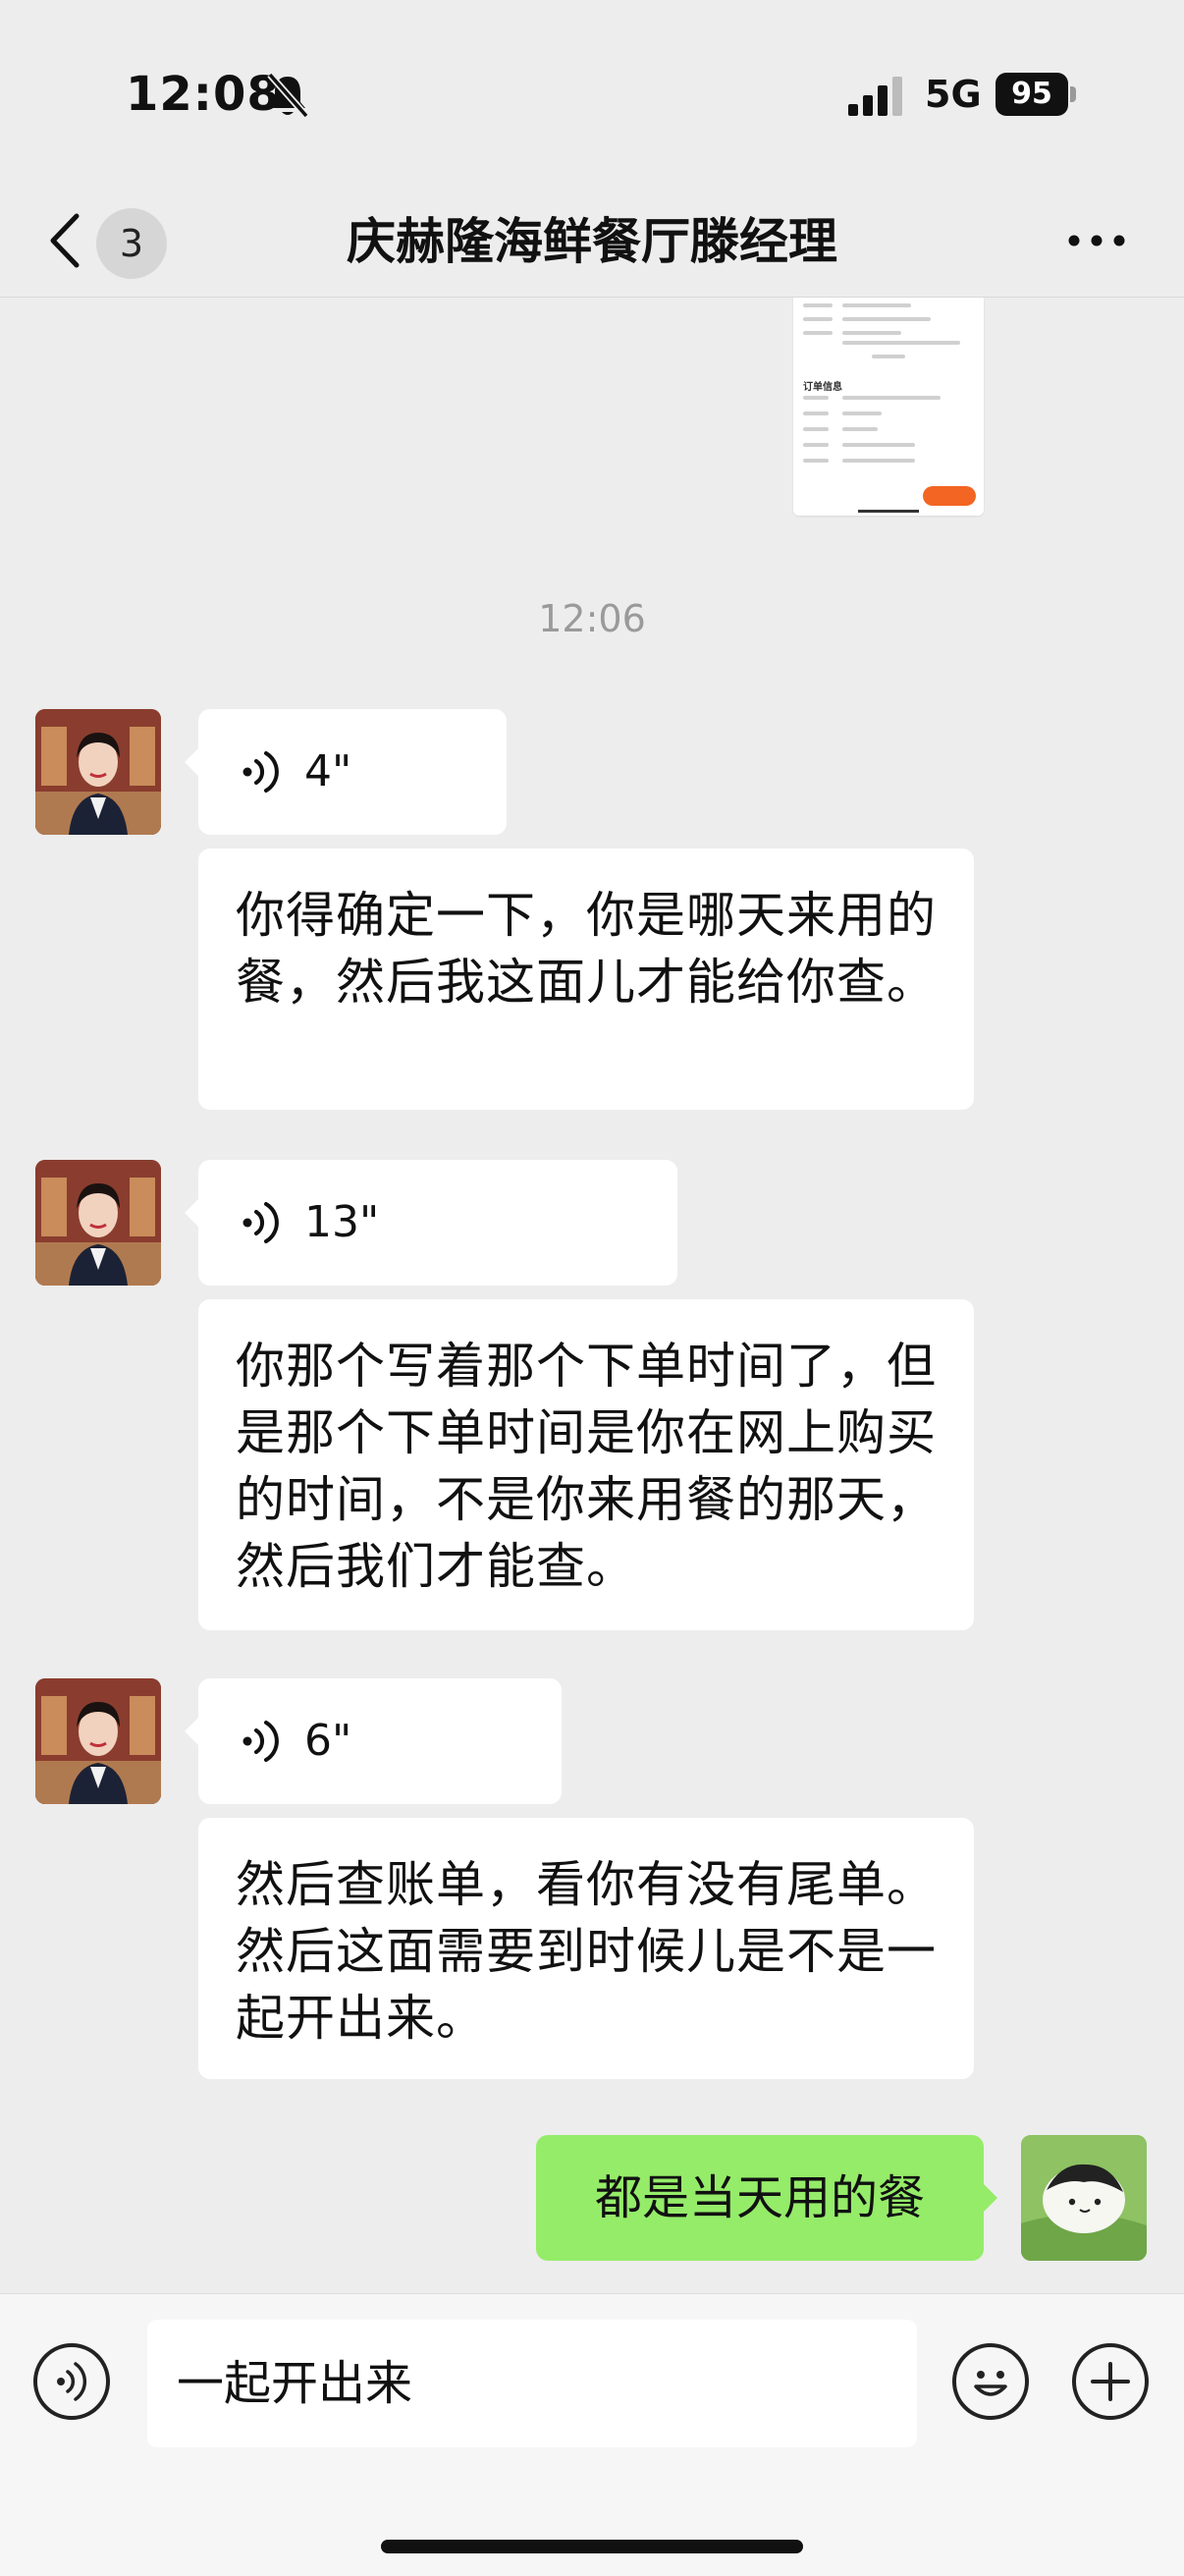 Image resolution: width=1184 pixels, height=2576 pixels. I want to click on status-bar: 12:08 5G 95, so click(592, 93).